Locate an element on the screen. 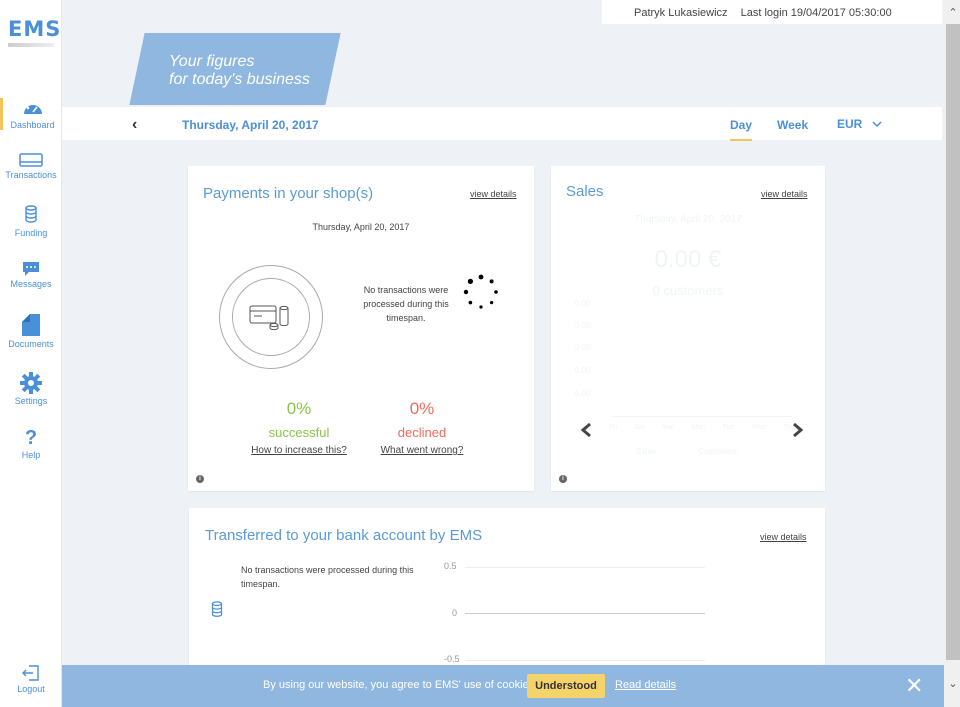  what-went-wrong-link: What went wrong? is located at coordinates (422, 450).